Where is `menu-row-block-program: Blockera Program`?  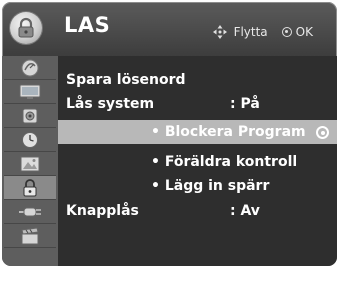 menu-row-block-program: Blockera Program is located at coordinates (197, 132).